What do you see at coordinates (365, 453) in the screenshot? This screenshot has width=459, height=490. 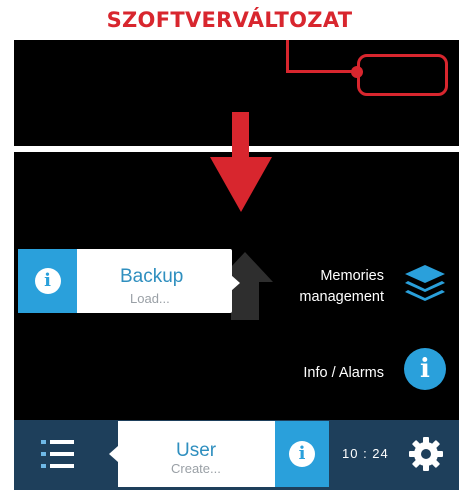 I see `clock: 10 : 24` at bounding box center [365, 453].